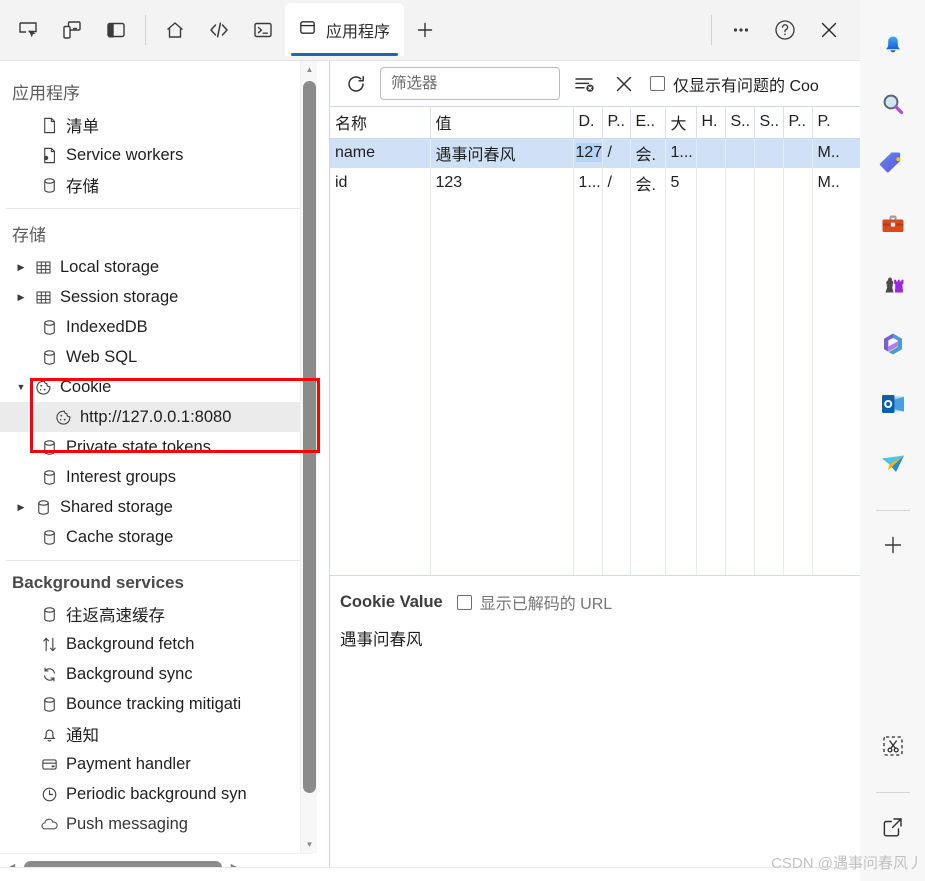  Describe the element at coordinates (156, 297) in the screenshot. I see `sidebar-item-session-storage: ▶ Session storage` at that location.